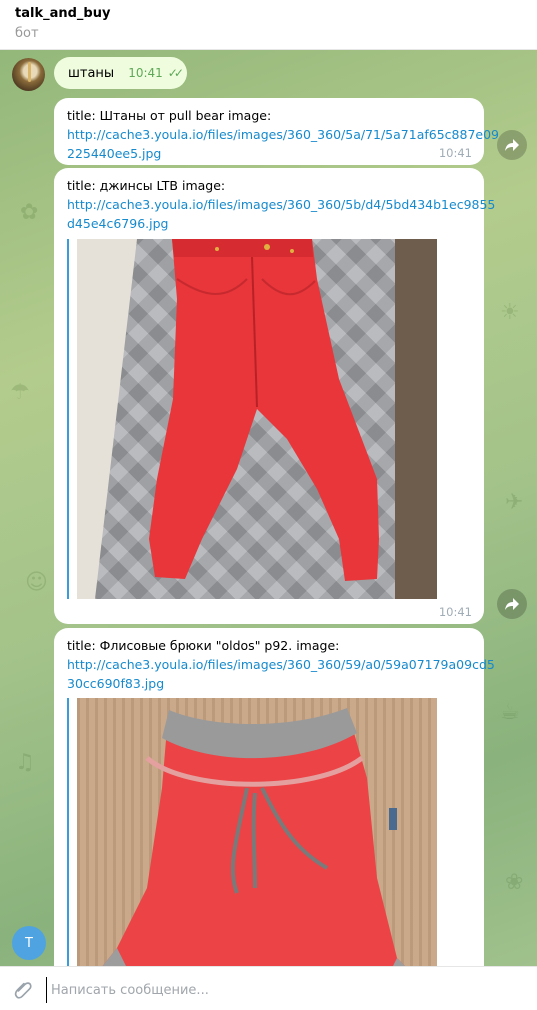  I want to click on message-title-line: title: джинсы LTB image:, so click(146, 185).